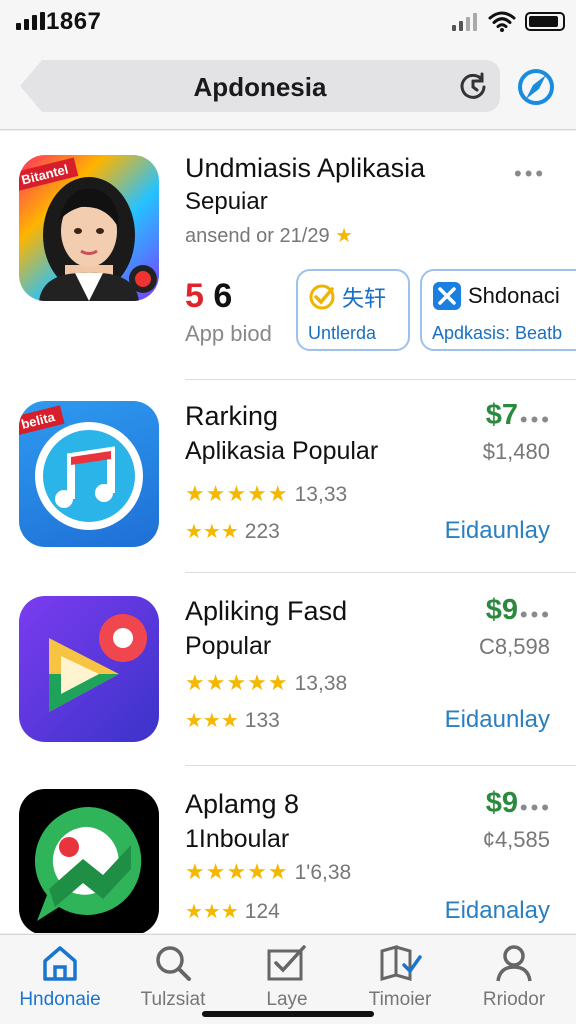 This screenshot has width=576, height=1024. Describe the element at coordinates (536, 87) in the screenshot. I see `compass-icon` at that location.